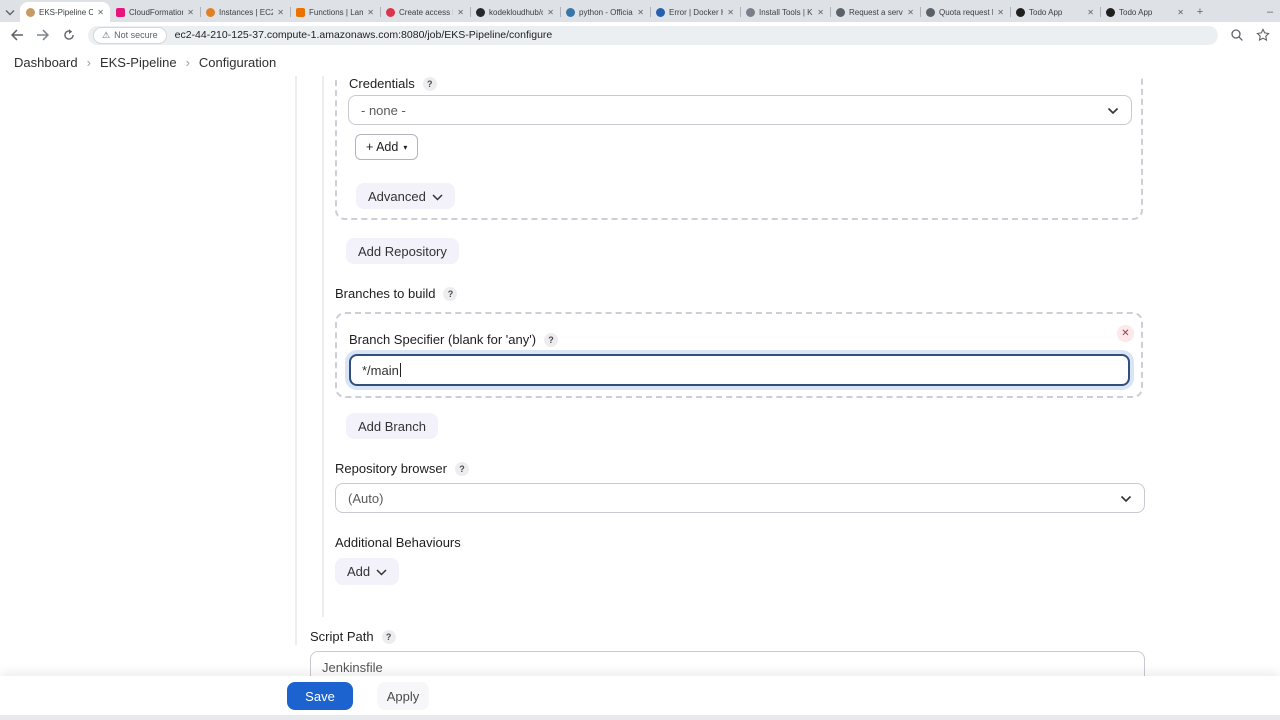 This screenshot has height=720, width=1280. What do you see at coordinates (106, 34) in the screenshot?
I see `warning-icon: ⚠` at bounding box center [106, 34].